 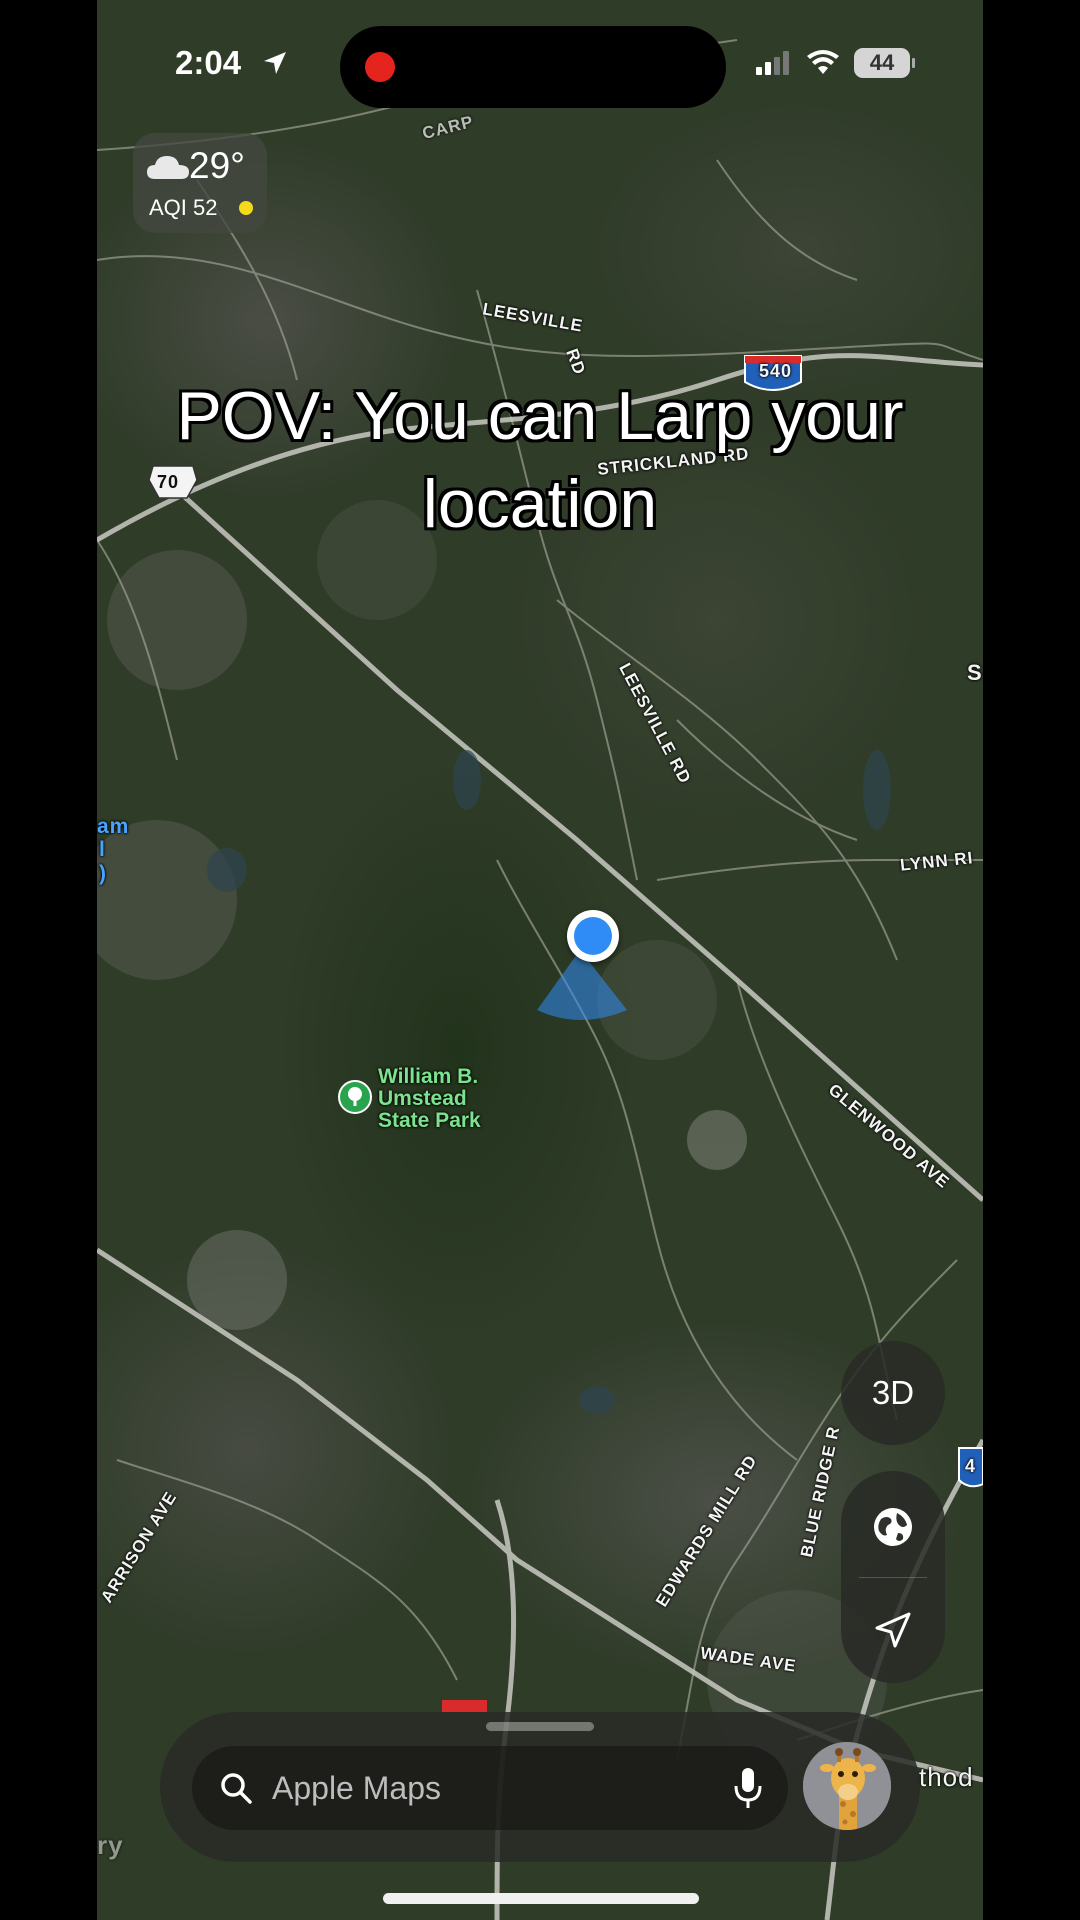 What do you see at coordinates (236, 1788) in the screenshot?
I see `search-icon` at bounding box center [236, 1788].